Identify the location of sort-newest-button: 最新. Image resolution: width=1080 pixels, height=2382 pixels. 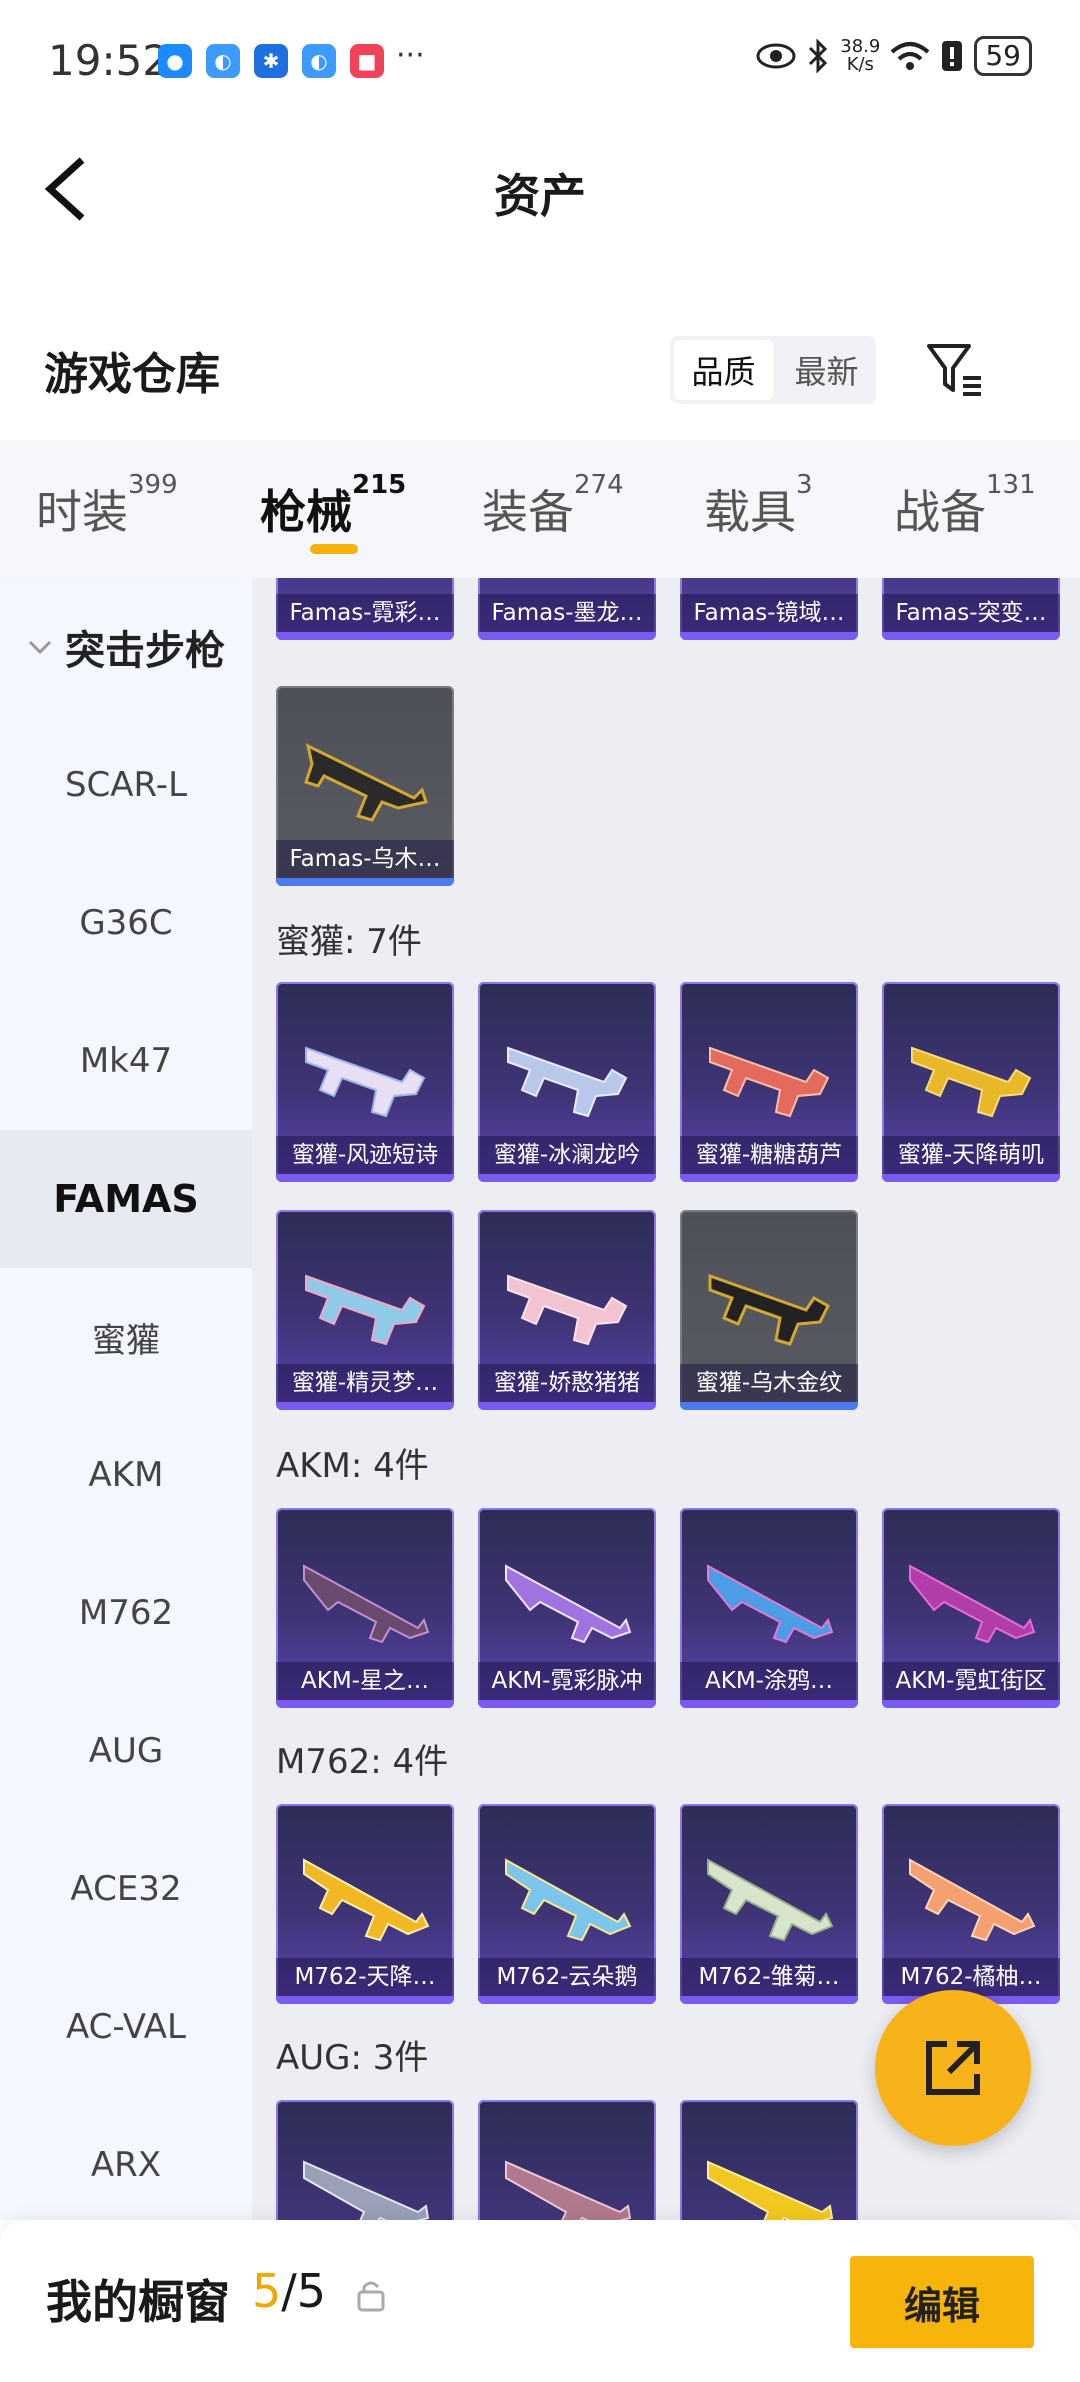
(826, 370).